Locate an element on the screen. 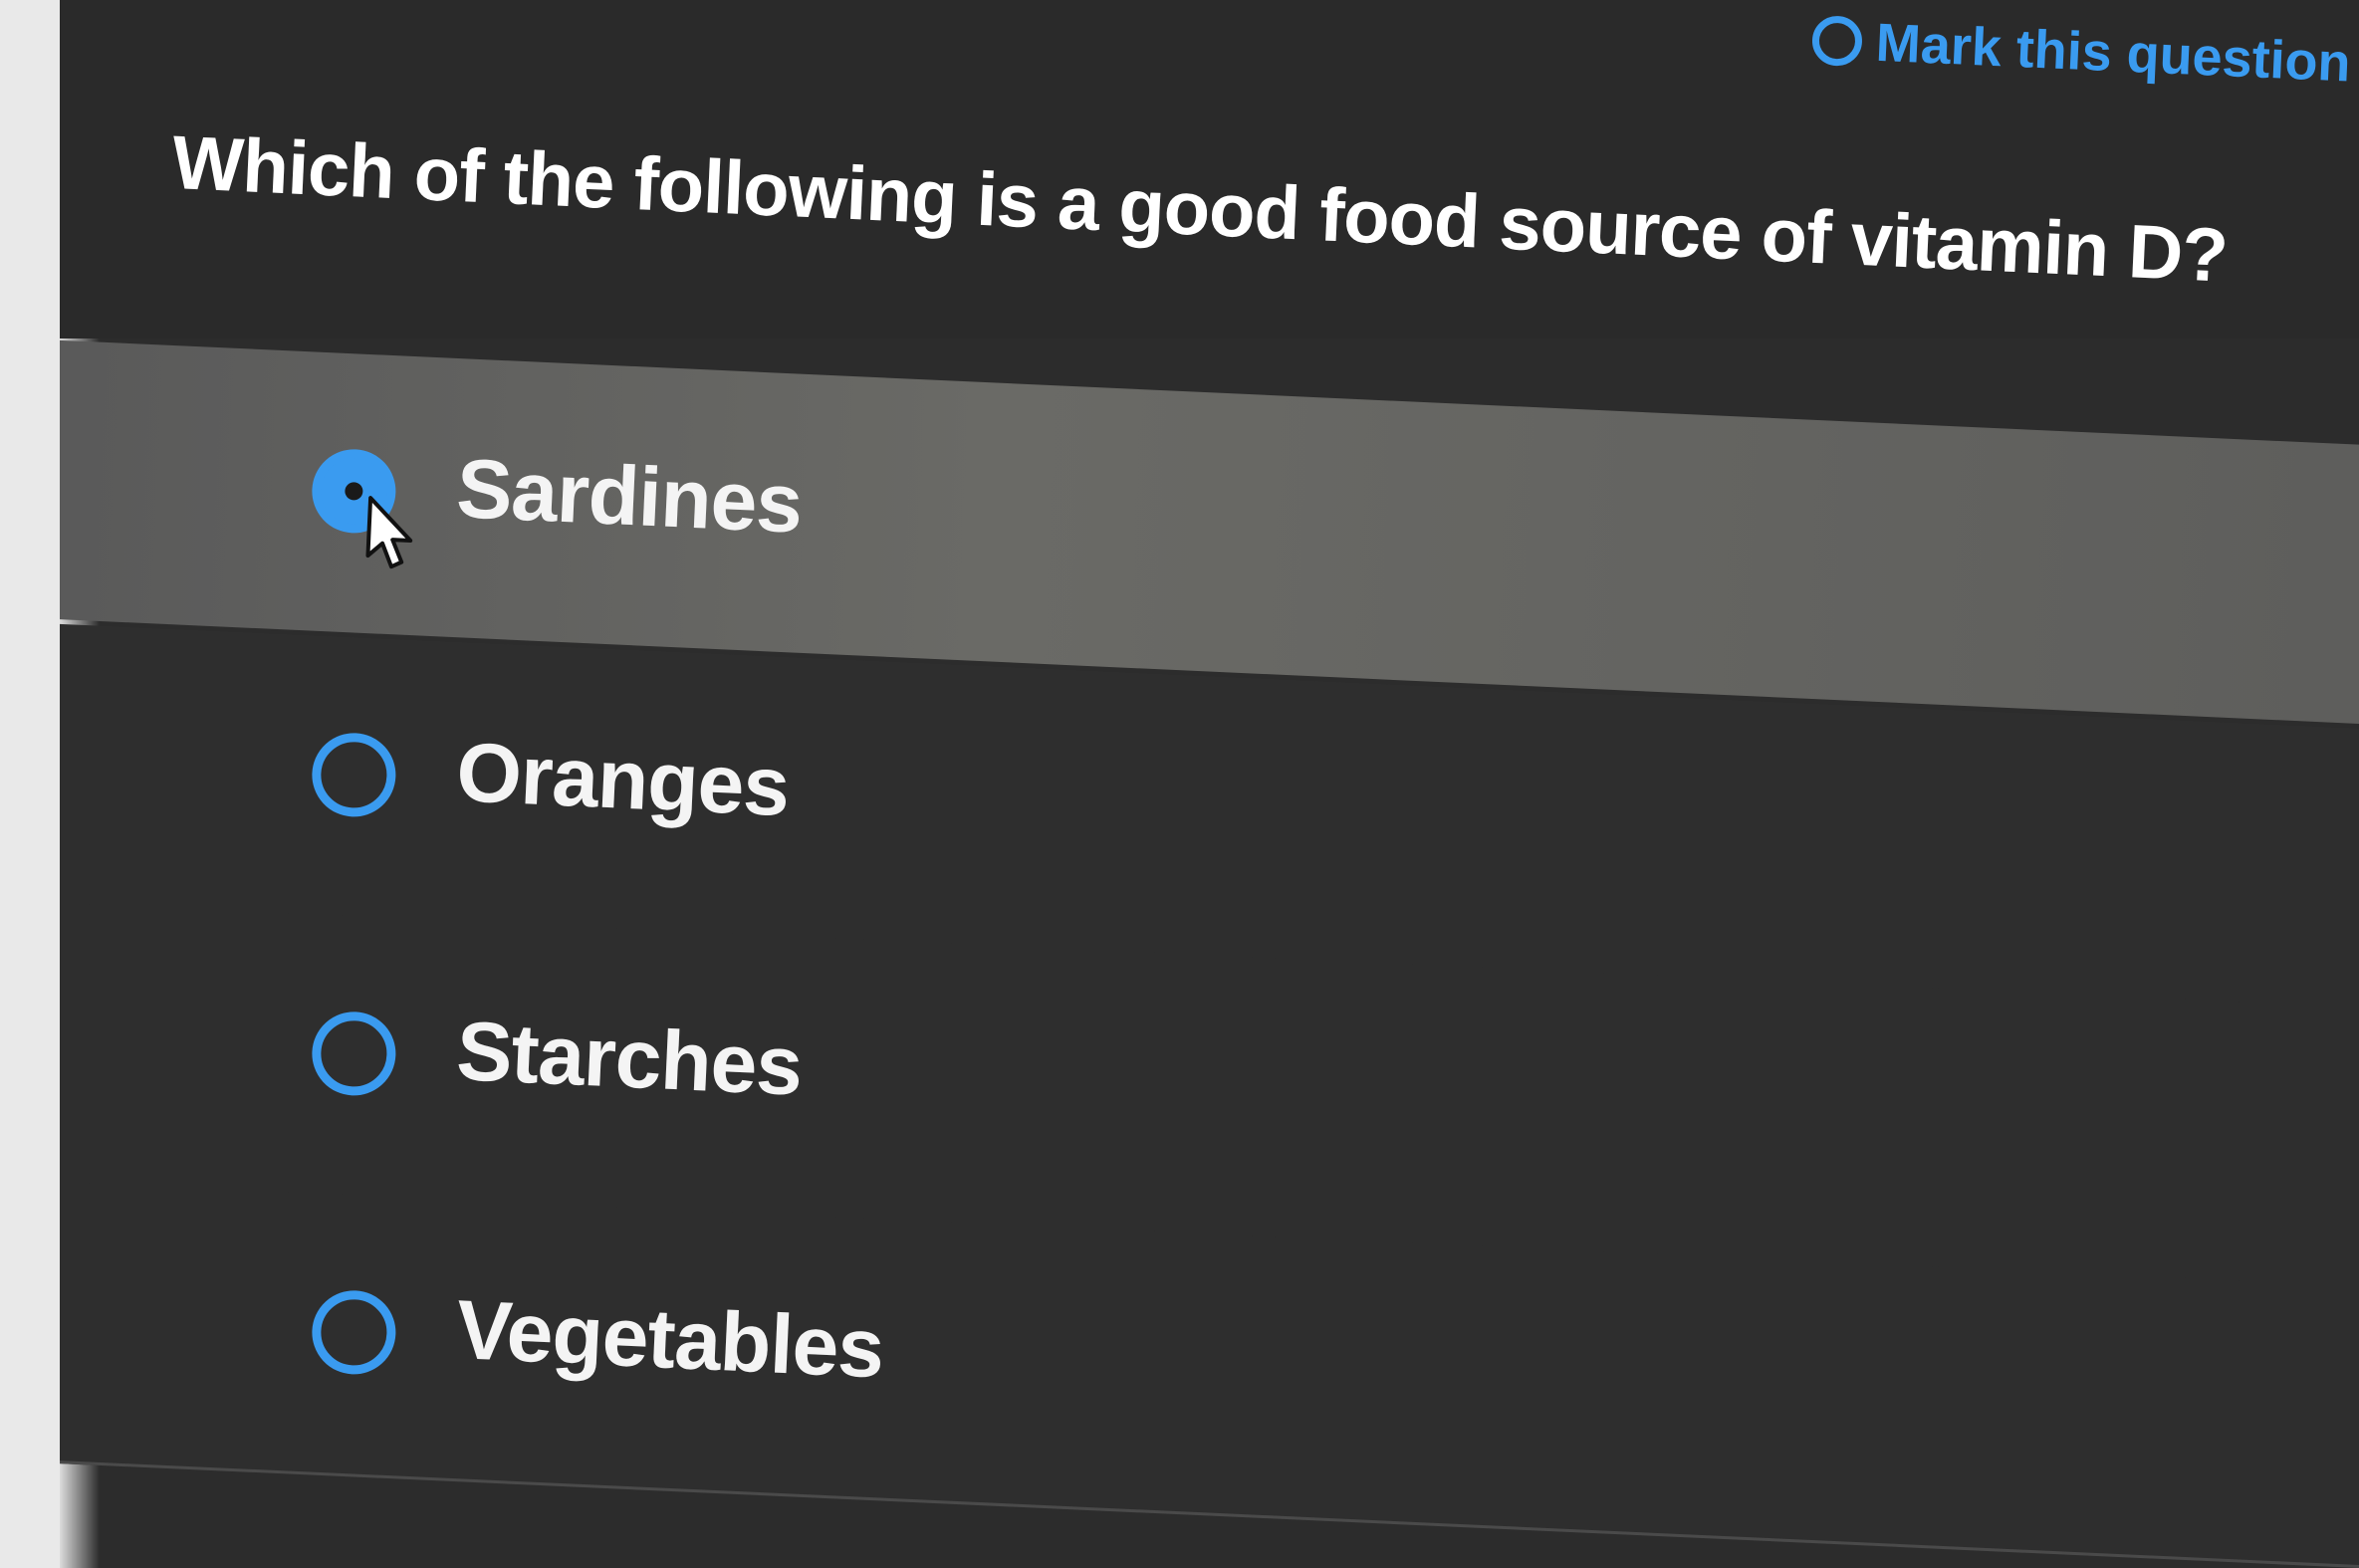 Image resolution: width=2359 pixels, height=1568 pixels. mark-question-label: Mark this question is located at coordinates (2113, 53).